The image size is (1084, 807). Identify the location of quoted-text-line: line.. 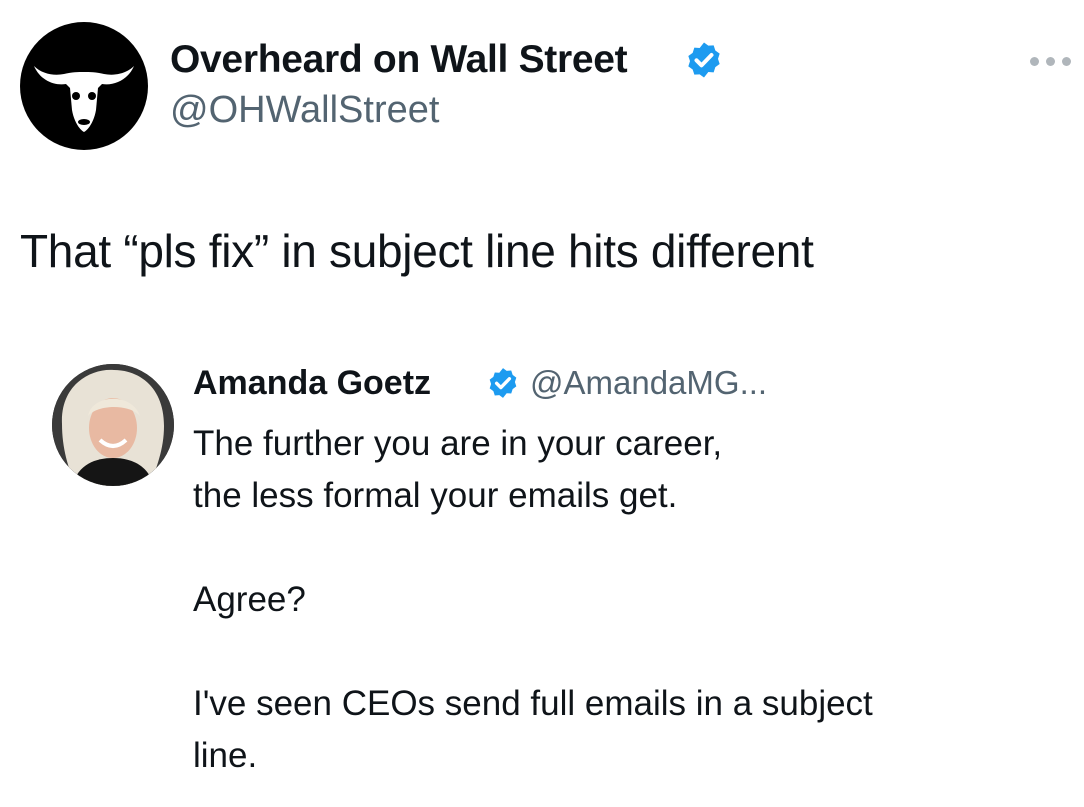
(225, 755).